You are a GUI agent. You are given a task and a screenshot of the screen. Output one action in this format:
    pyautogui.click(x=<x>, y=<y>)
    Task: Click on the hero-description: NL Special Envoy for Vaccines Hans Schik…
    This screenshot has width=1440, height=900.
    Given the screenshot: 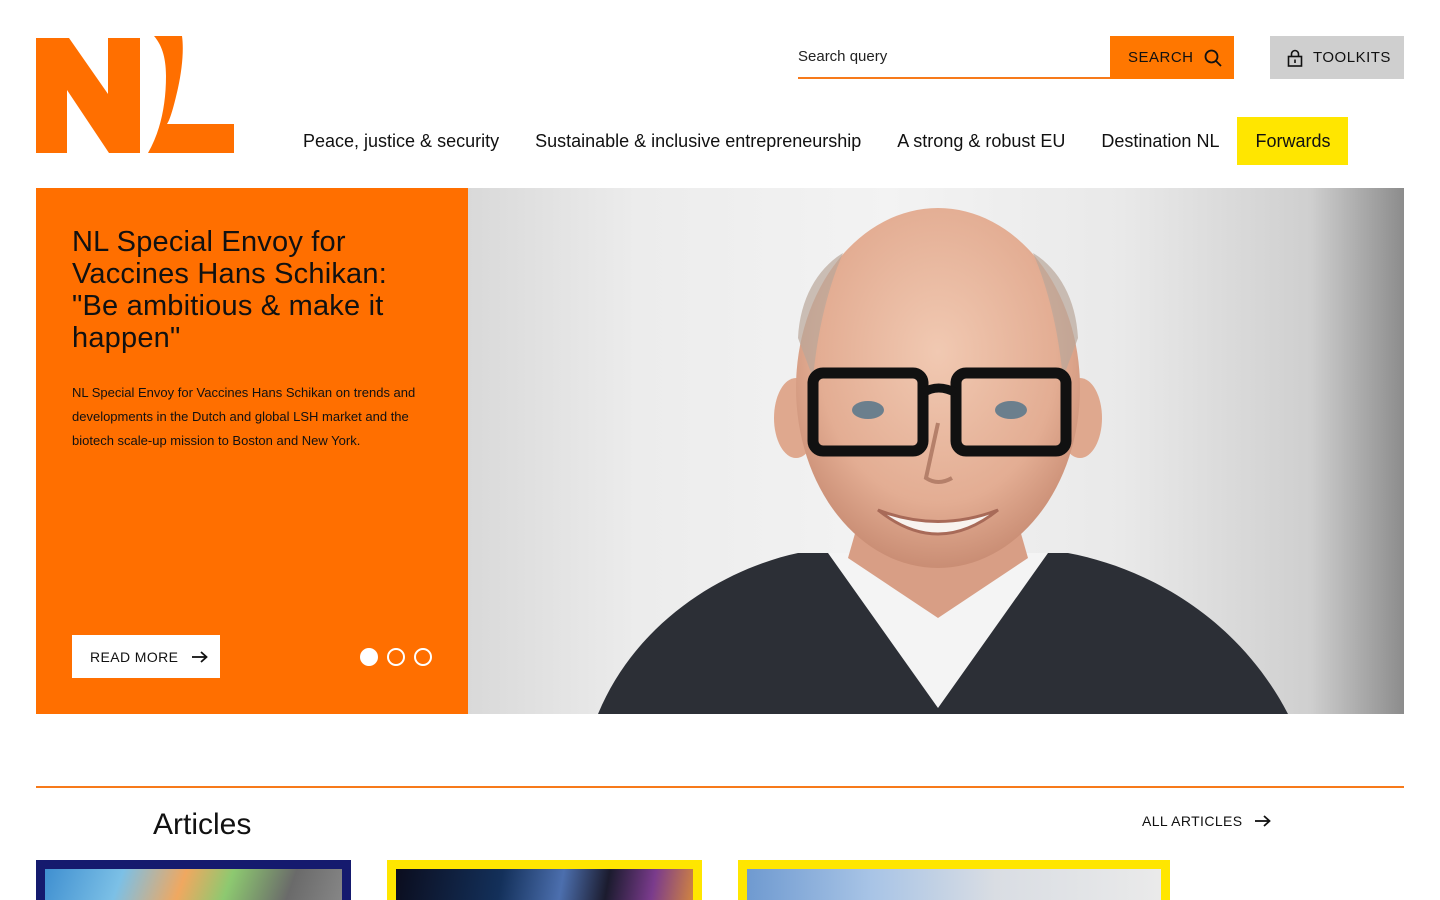 What is the action you would take?
    pyautogui.click(x=244, y=416)
    